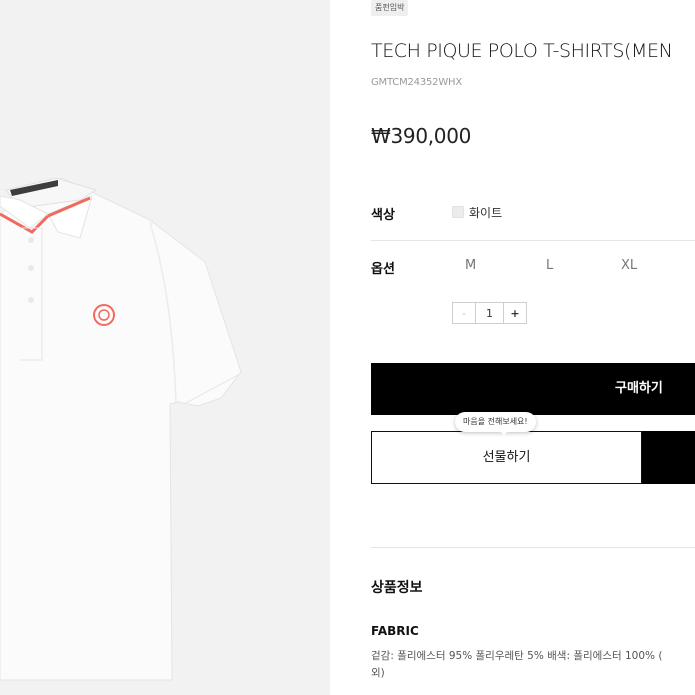 The width and height of the screenshot is (695, 695). Describe the element at coordinates (514, 313) in the screenshot. I see `increase-quantity-button: +` at that location.